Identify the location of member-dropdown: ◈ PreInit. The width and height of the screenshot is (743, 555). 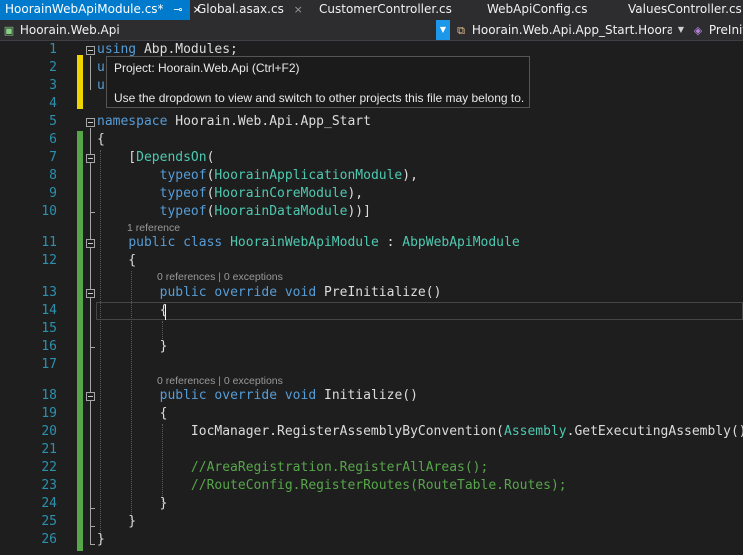
(717, 30).